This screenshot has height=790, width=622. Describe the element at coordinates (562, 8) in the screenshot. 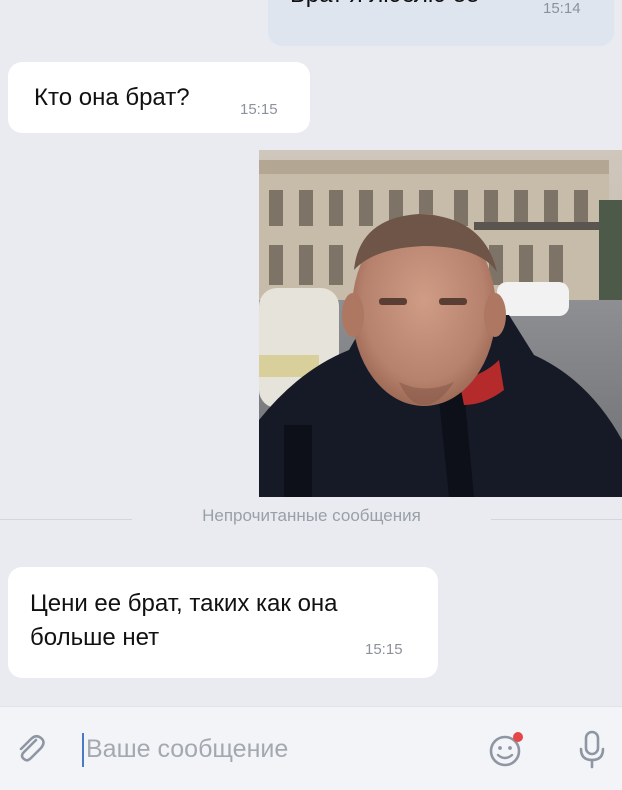

I see `message-time: 15:14` at that location.